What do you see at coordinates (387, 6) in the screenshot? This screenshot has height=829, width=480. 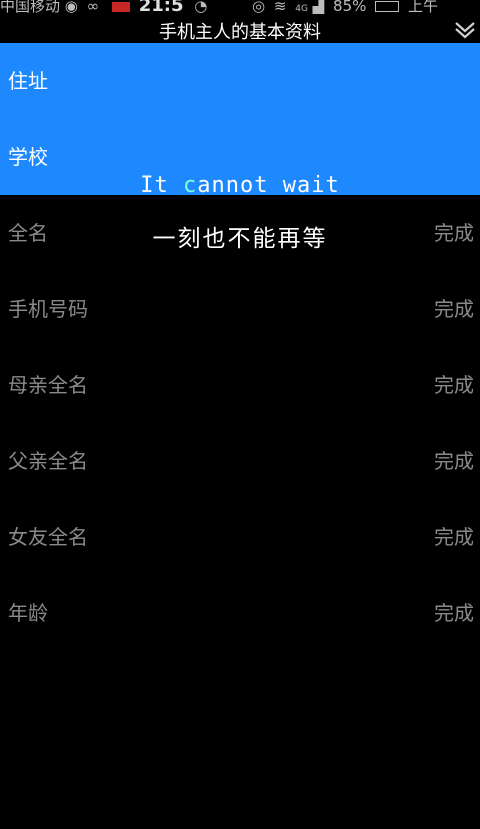 I see `battery-icon` at bounding box center [387, 6].